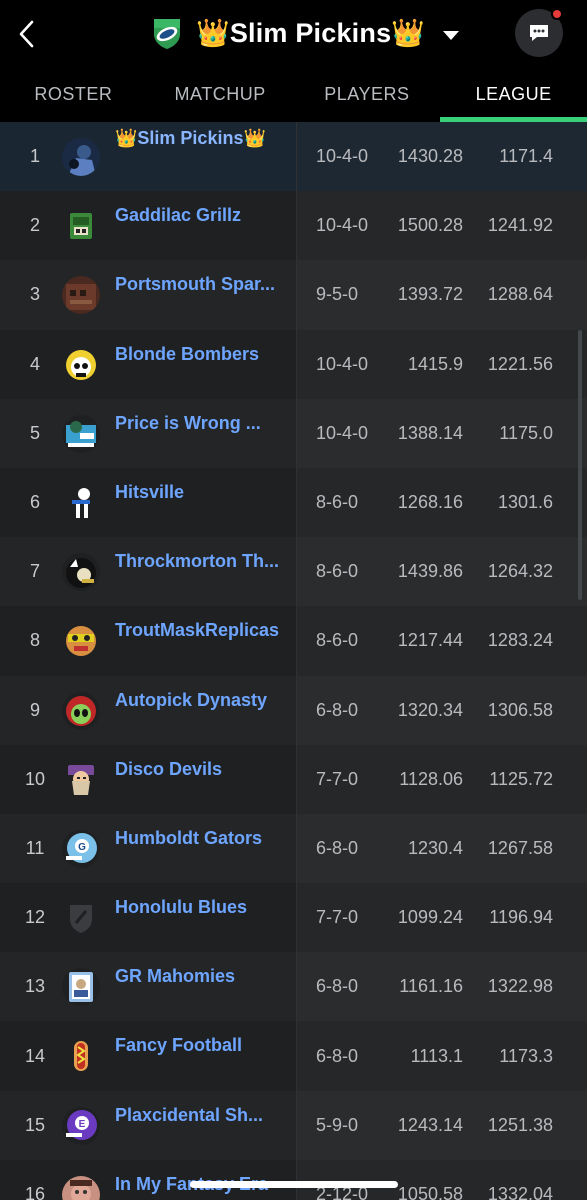  I want to click on stats-cell: 8-6-0 1217.44 1283.24, so click(441, 641).